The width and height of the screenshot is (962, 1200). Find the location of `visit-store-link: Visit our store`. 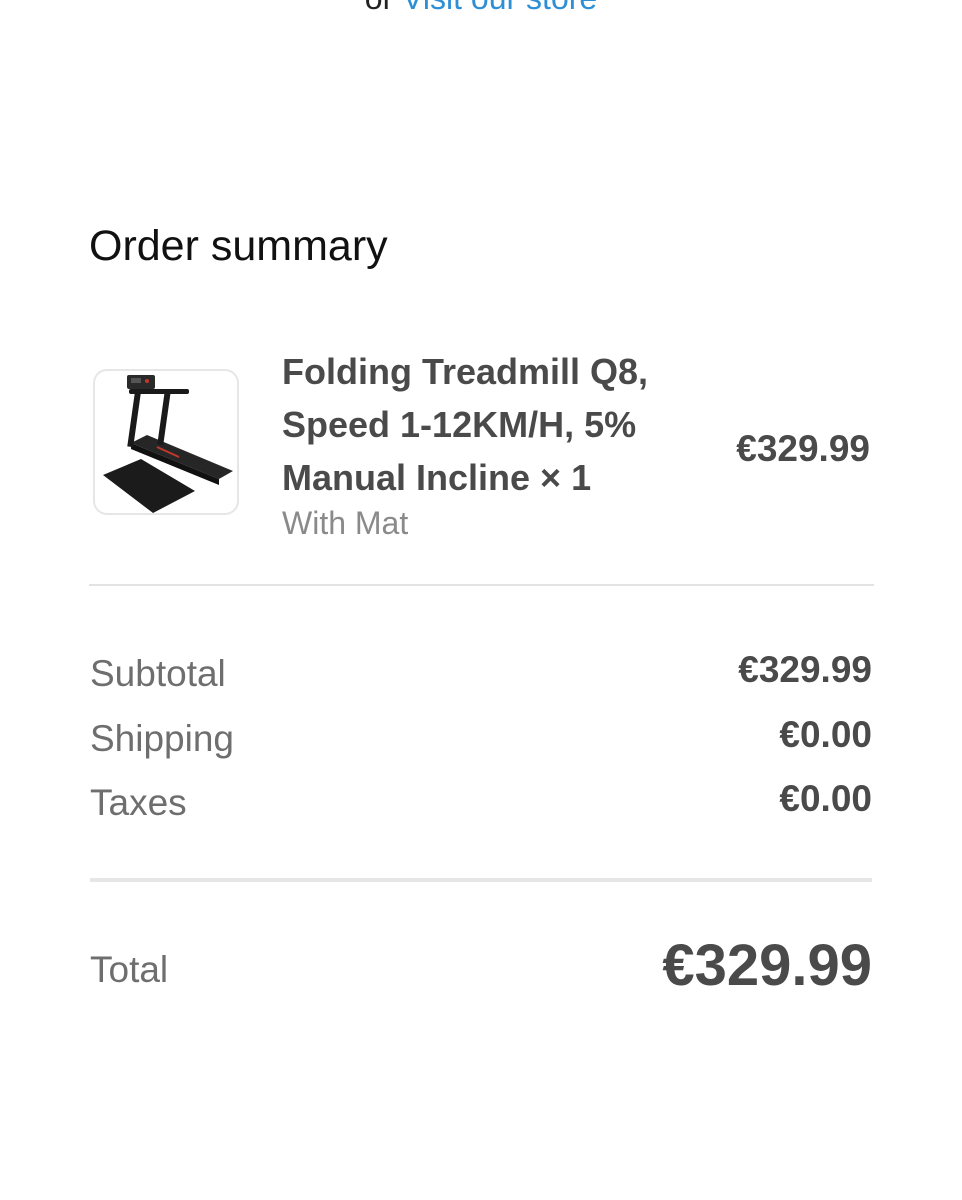

visit-store-link: Visit our store is located at coordinates (499, 8).